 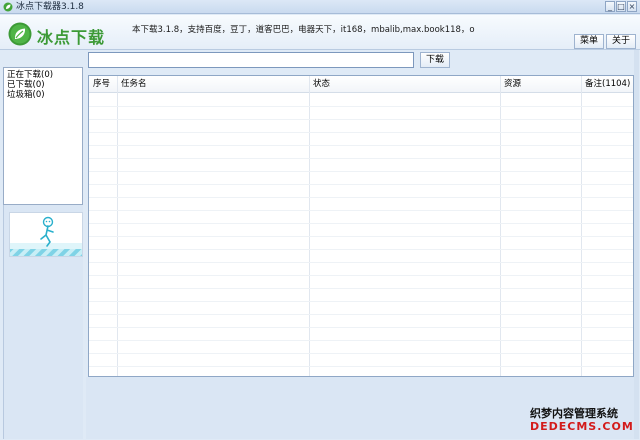 What do you see at coordinates (605, 84) in the screenshot?
I see `column-header-notes: 备注(1104)` at bounding box center [605, 84].